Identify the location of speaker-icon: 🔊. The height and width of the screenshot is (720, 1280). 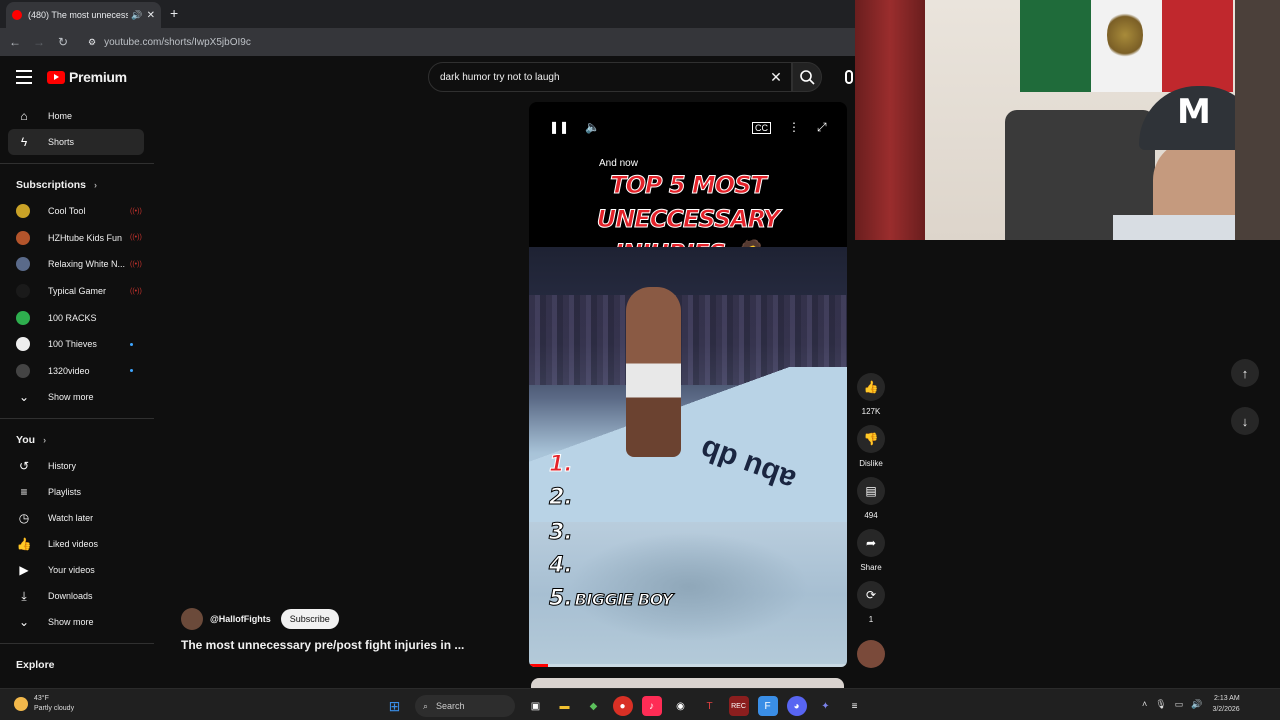
(136, 15).